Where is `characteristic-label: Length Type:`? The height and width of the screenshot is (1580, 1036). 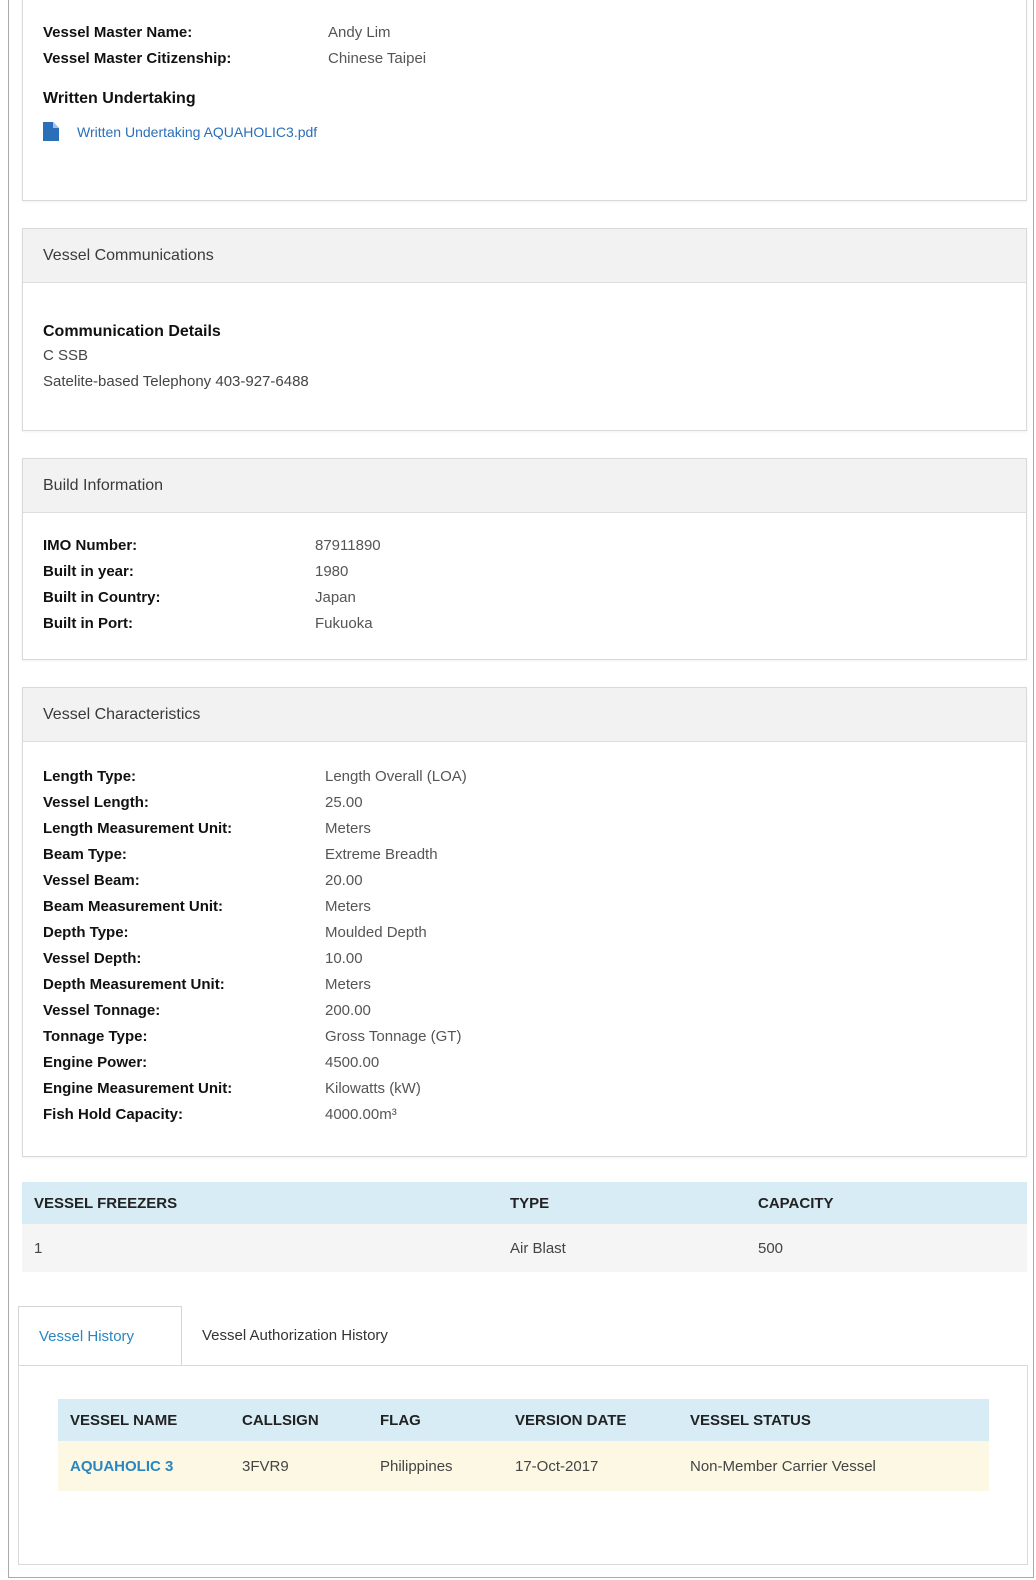 characteristic-label: Length Type: is located at coordinates (90, 776).